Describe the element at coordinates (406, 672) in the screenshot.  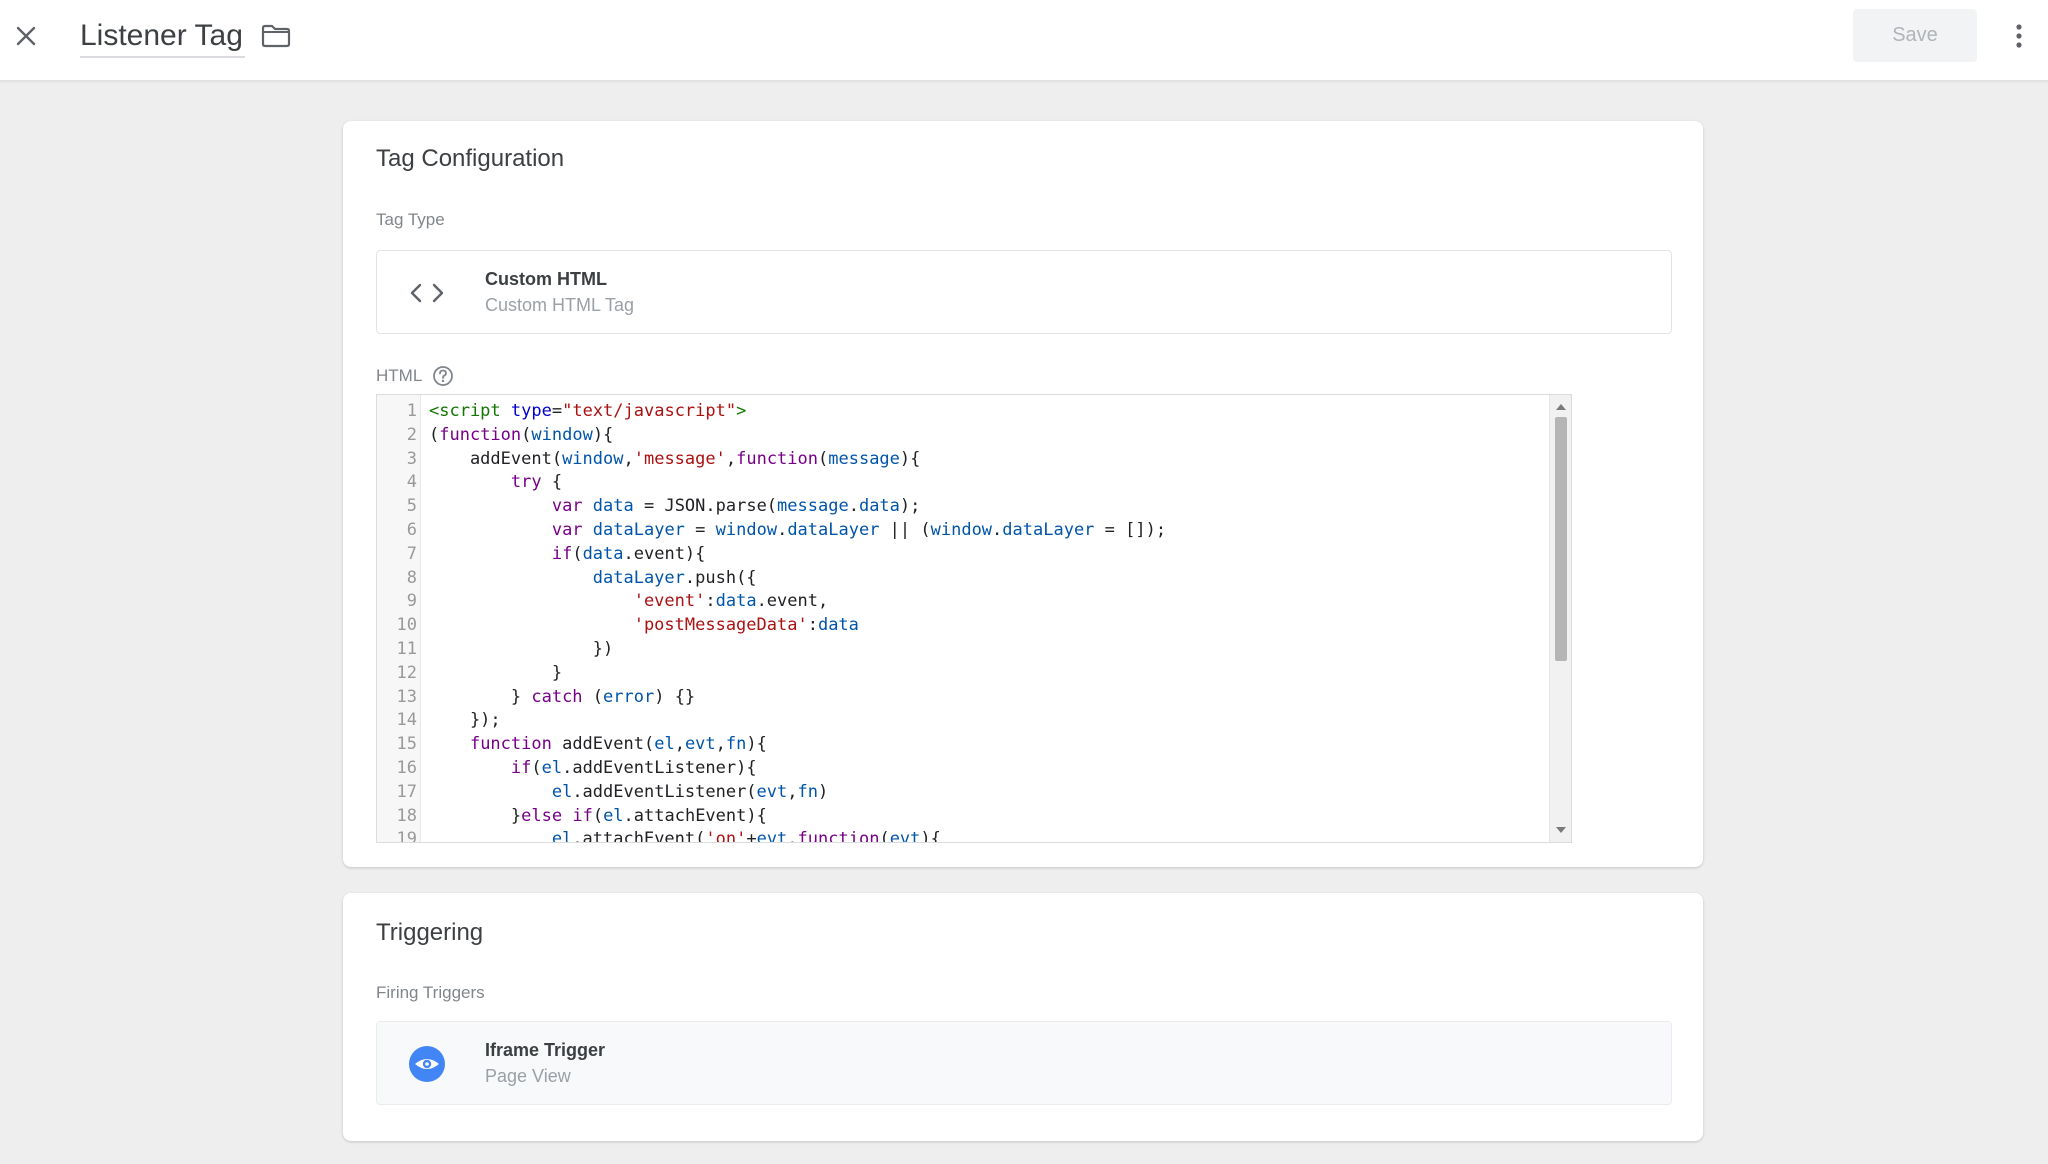
I see `line-number: 12` at that location.